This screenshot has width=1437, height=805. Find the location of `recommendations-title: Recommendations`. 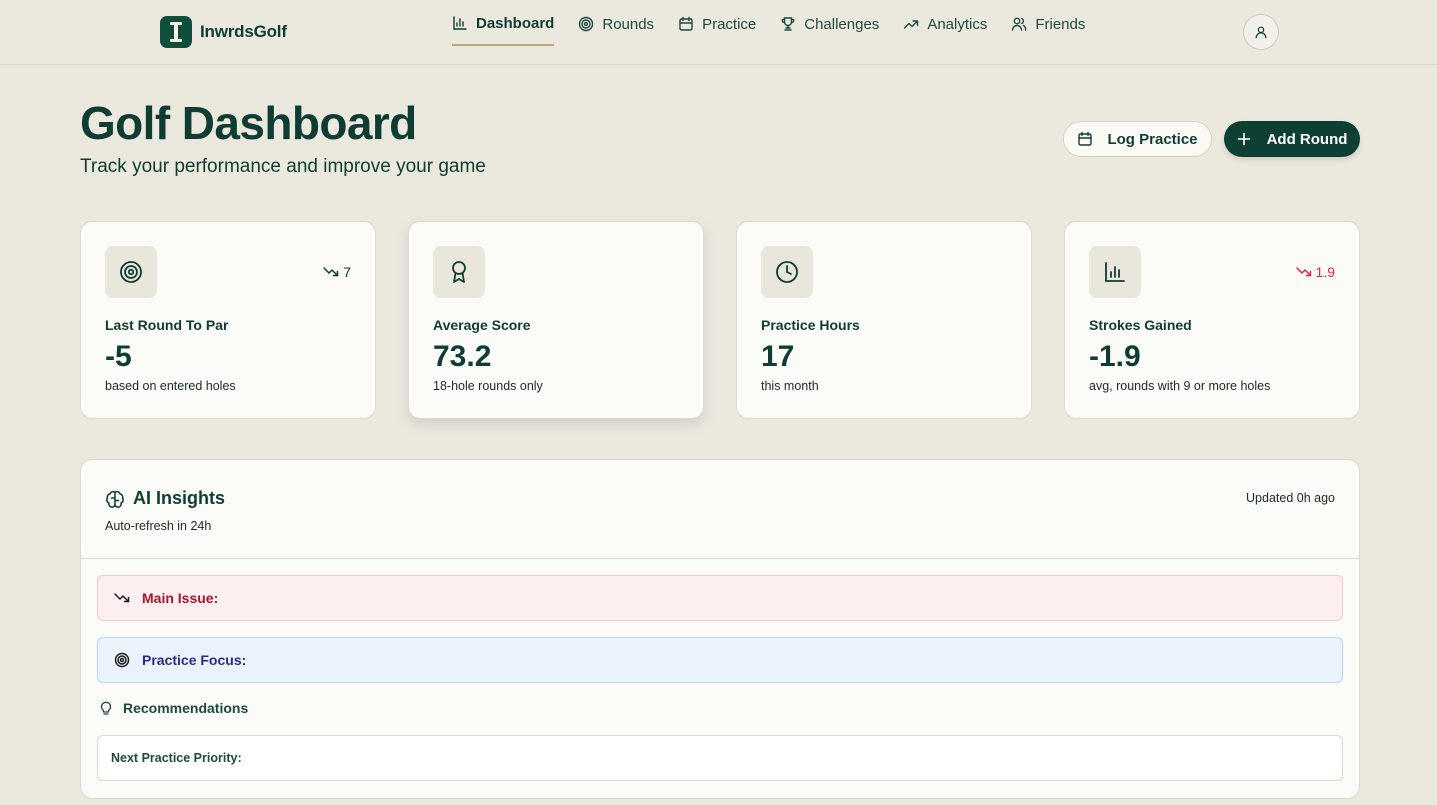

recommendations-title: Recommendations is located at coordinates (186, 708).